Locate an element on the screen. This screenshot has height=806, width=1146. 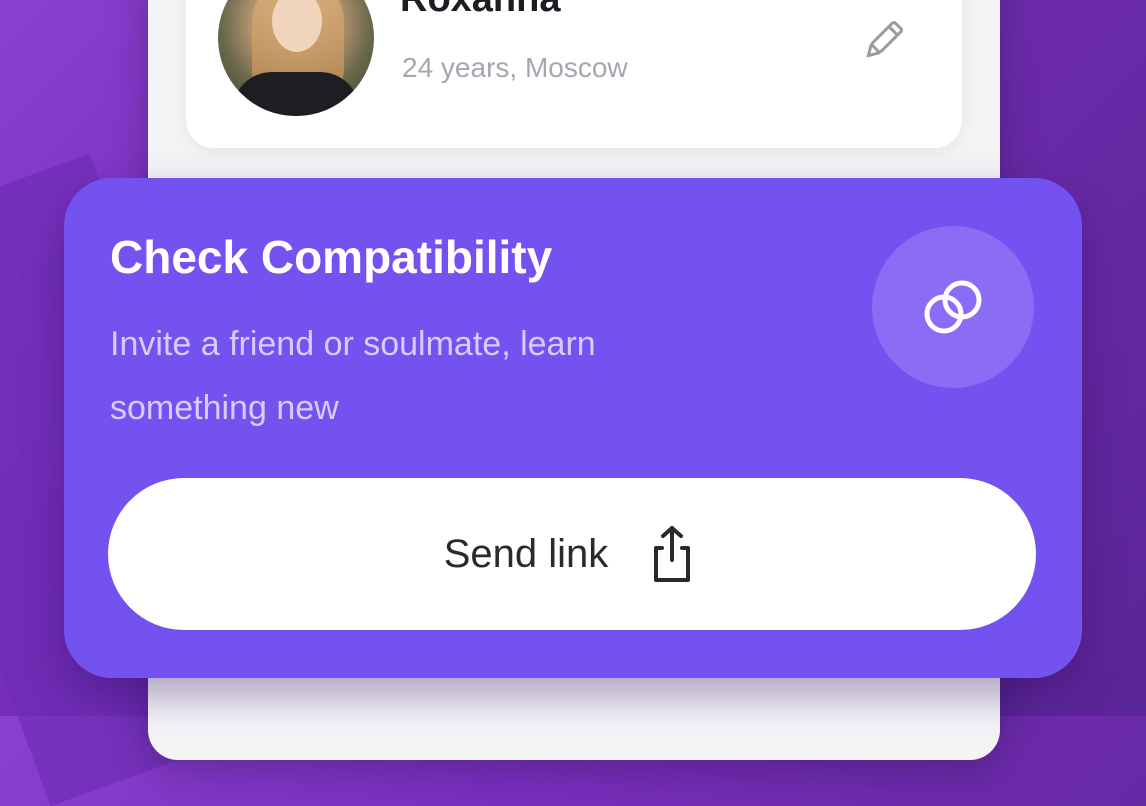
avatar is located at coordinates (296, 58).